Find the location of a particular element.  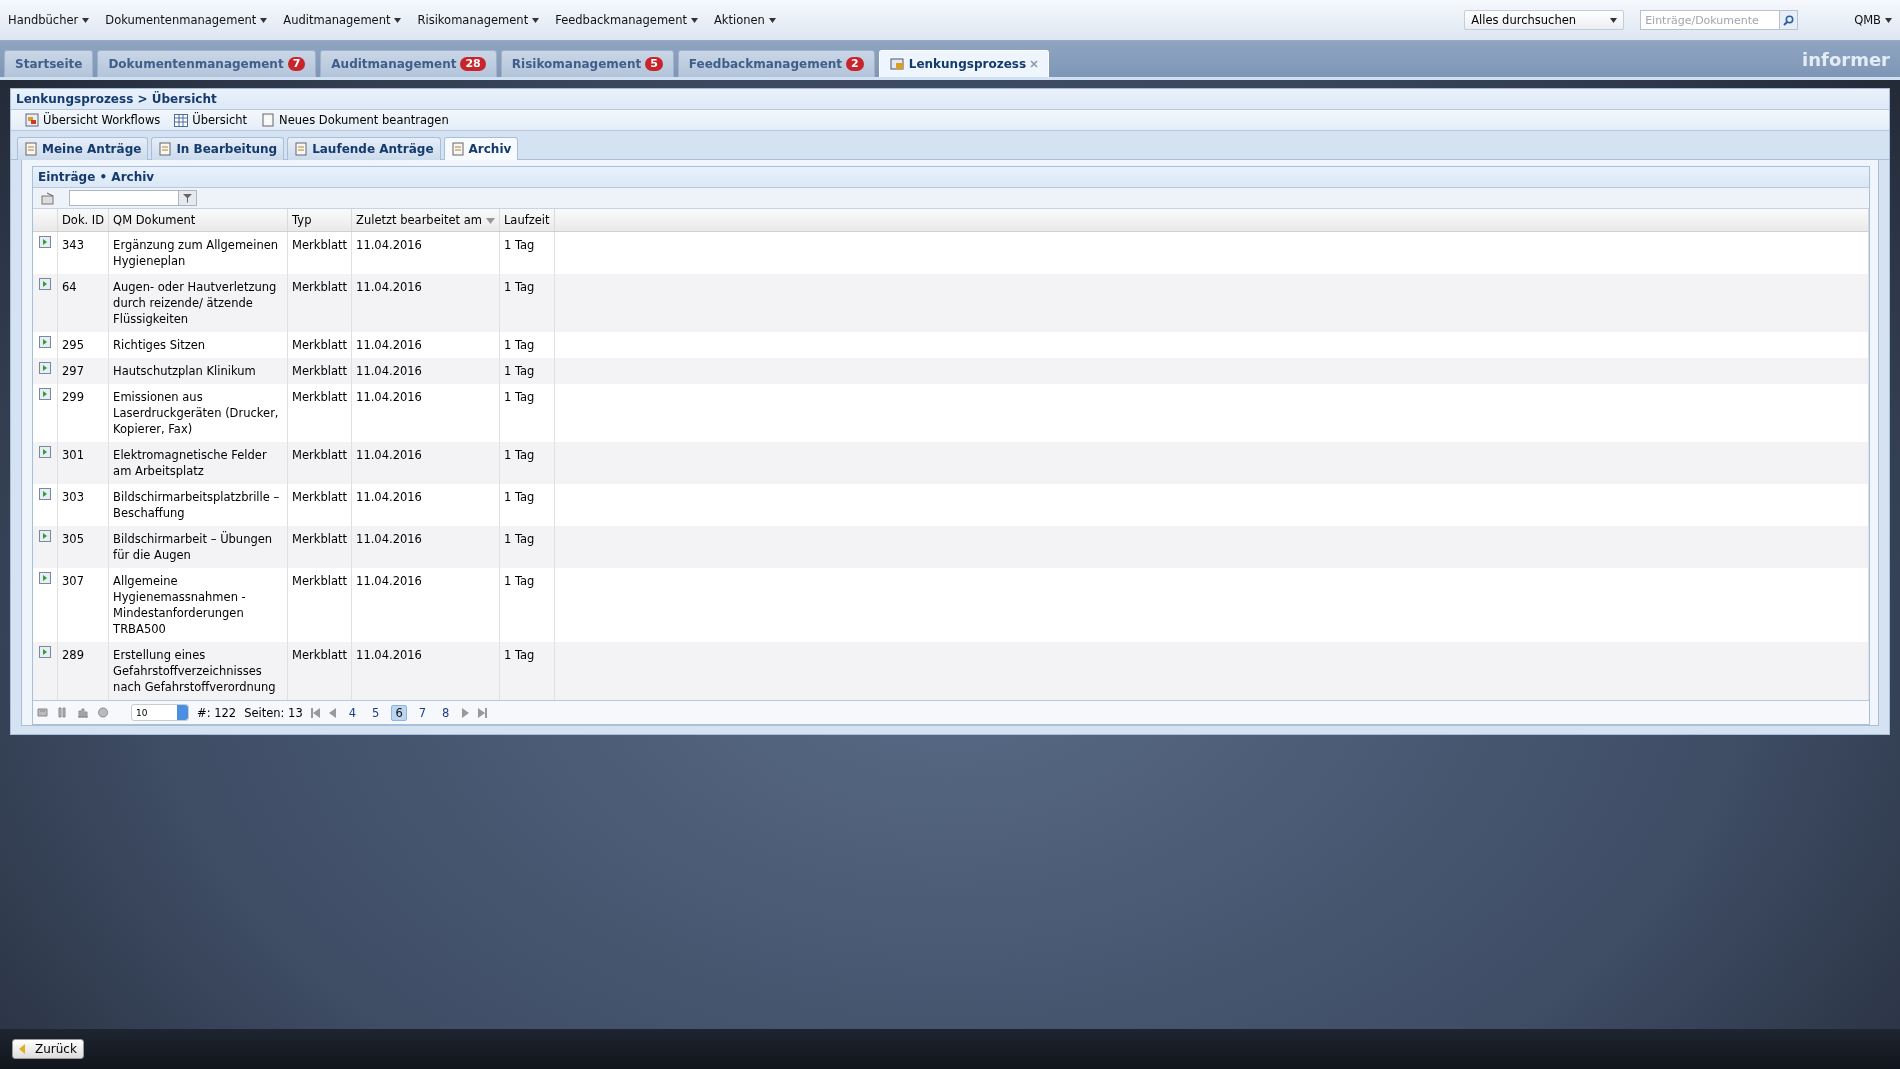

table-cell: Emissionen aus Laserdruckgeräten (Drucker, Kopierer, Fax) is located at coordinates (196, 413).